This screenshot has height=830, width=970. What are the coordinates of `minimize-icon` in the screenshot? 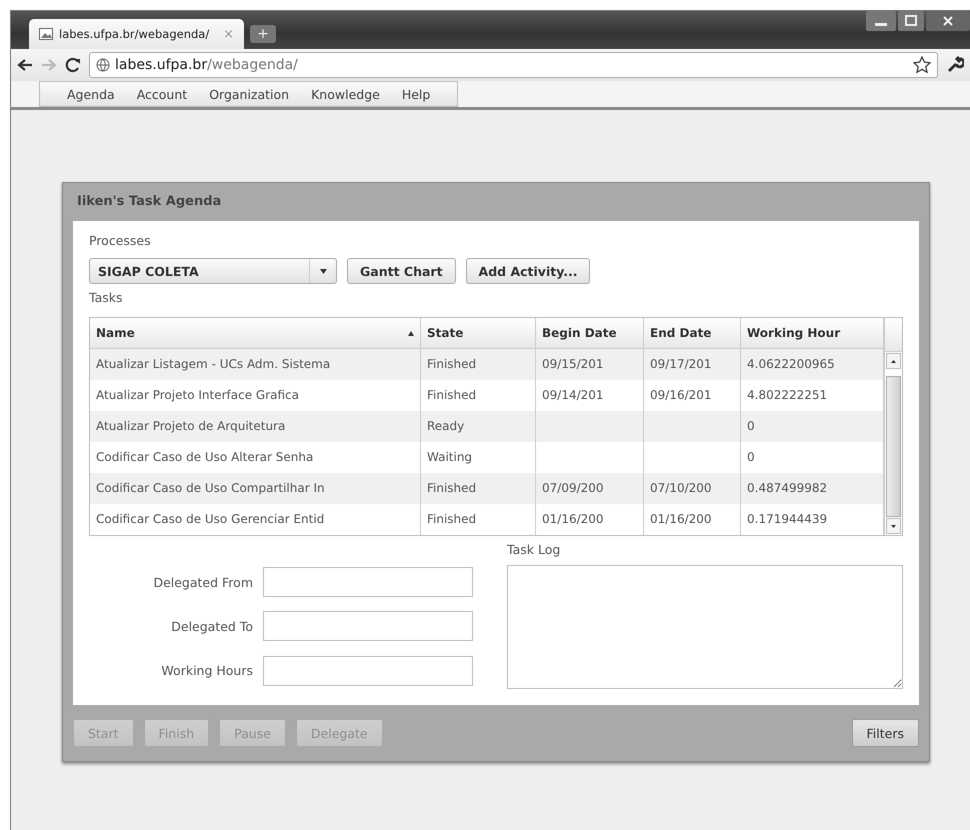 It's located at (881, 21).